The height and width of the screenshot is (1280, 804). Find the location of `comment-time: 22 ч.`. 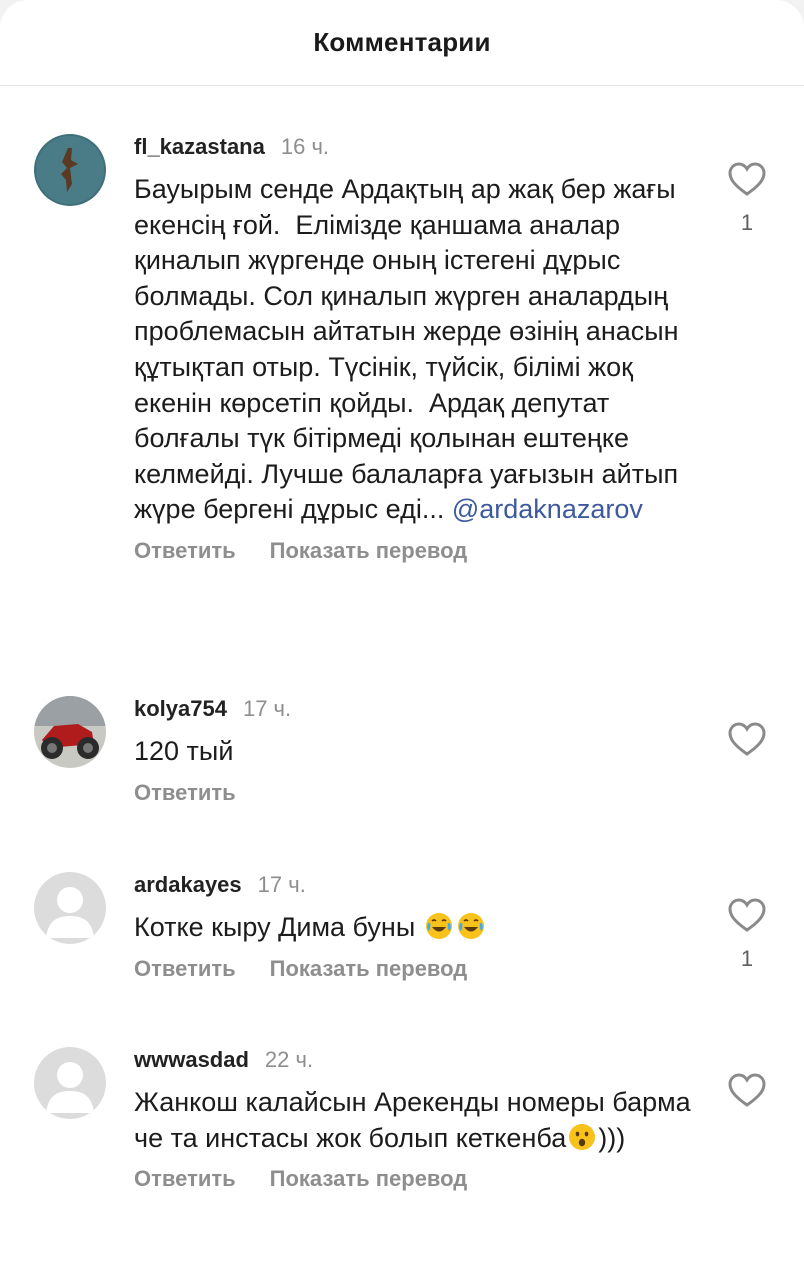

comment-time: 22 ч. is located at coordinates (289, 1059).